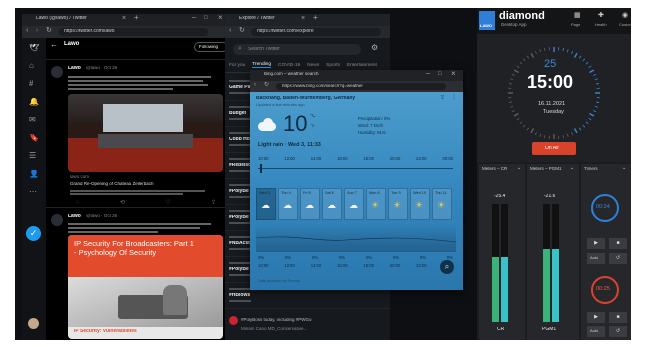 This screenshot has height=347, width=646. I want to click on sun-icon: ☀, so click(441, 205).